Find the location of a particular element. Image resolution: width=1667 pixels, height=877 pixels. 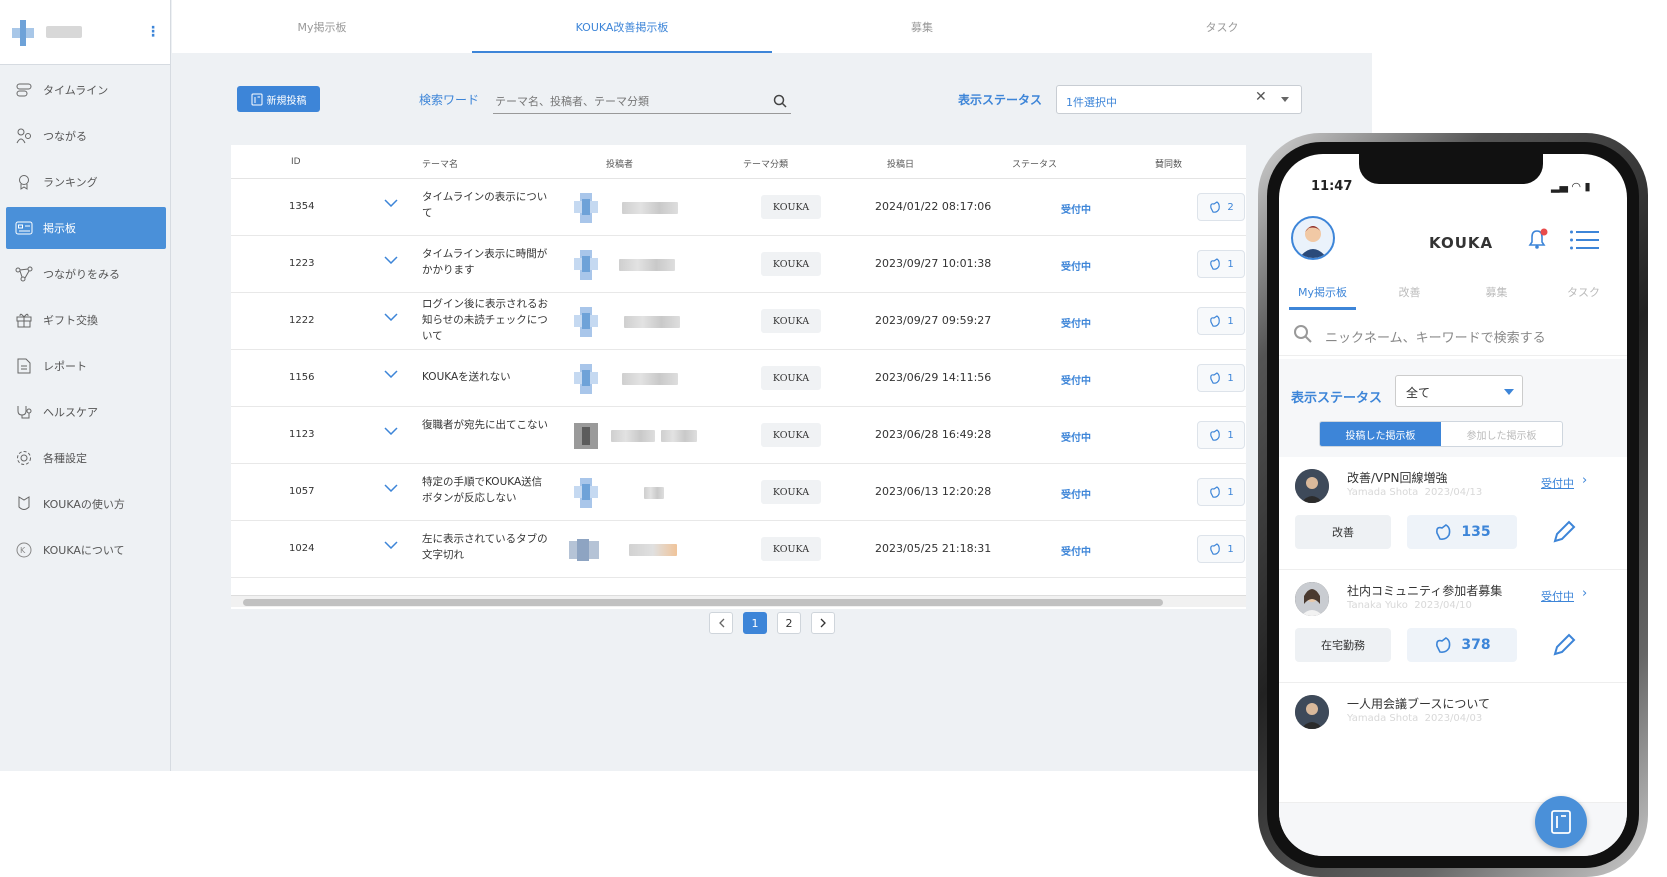

sidebar-item-ranking: ランキング is located at coordinates (86, 182).